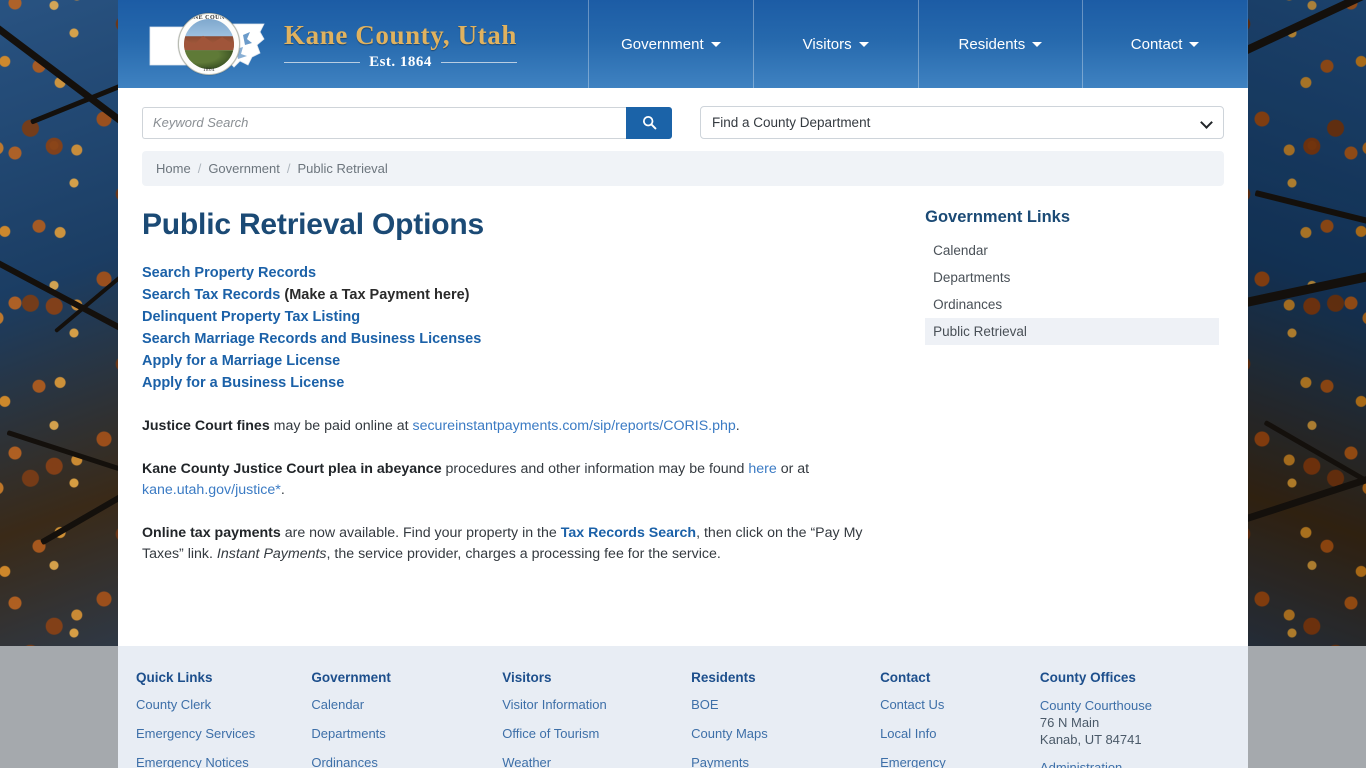  What do you see at coordinates (1090, 739) in the screenshot?
I see `courthouse-citystate: Kanab, UT 84741` at bounding box center [1090, 739].